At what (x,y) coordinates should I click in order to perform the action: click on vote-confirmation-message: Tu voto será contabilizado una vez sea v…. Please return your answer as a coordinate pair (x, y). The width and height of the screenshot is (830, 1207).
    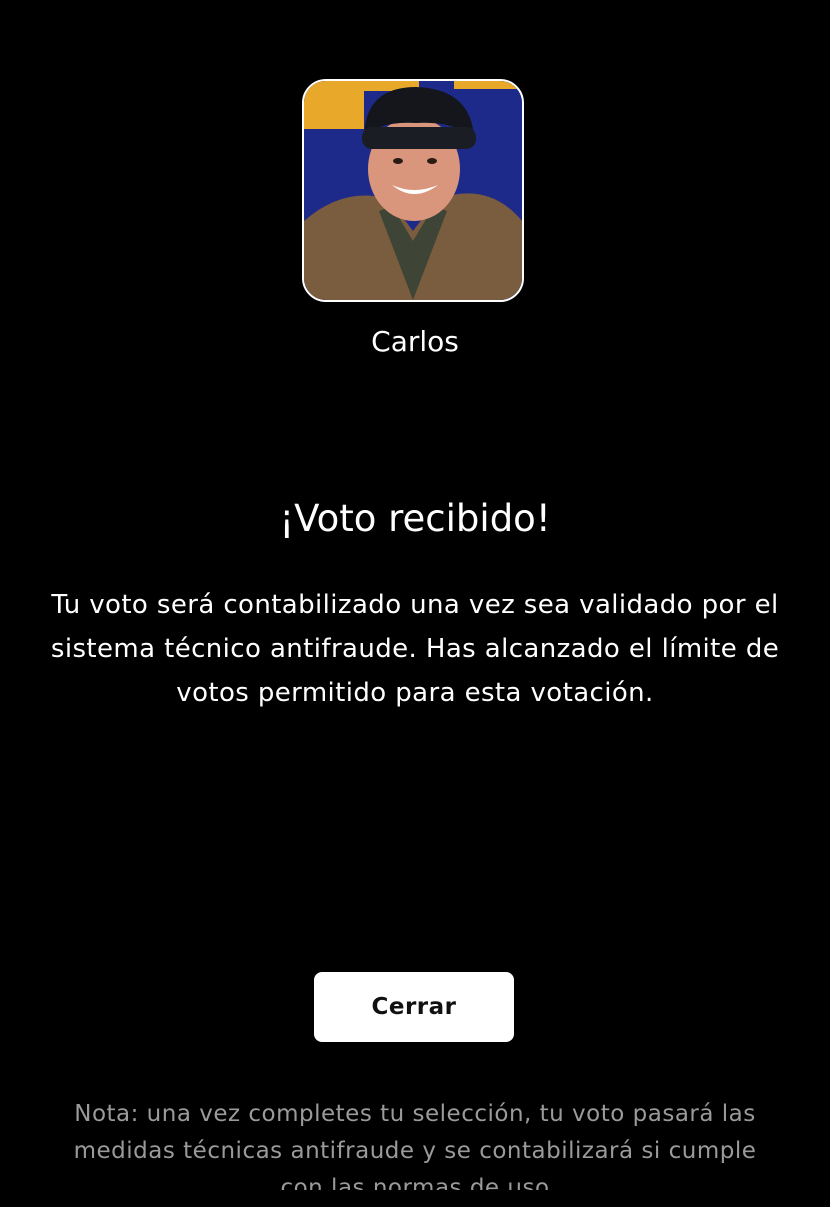
    Looking at the image, I should click on (415, 649).